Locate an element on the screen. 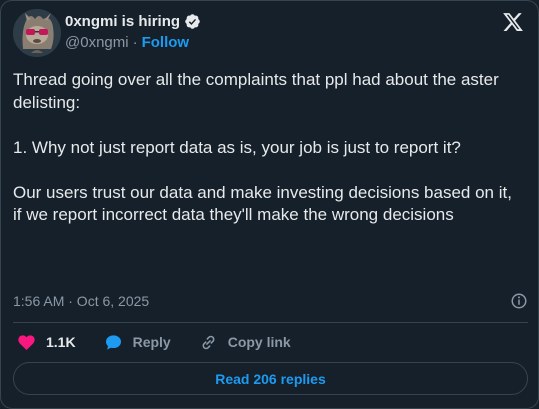 The height and width of the screenshot is (409, 539). heart-icon is located at coordinates (26, 342).